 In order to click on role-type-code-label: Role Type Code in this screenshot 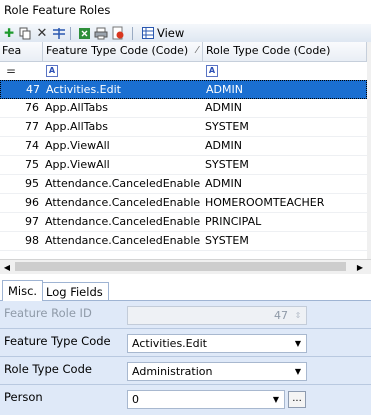, I will do `click(48, 369)`.